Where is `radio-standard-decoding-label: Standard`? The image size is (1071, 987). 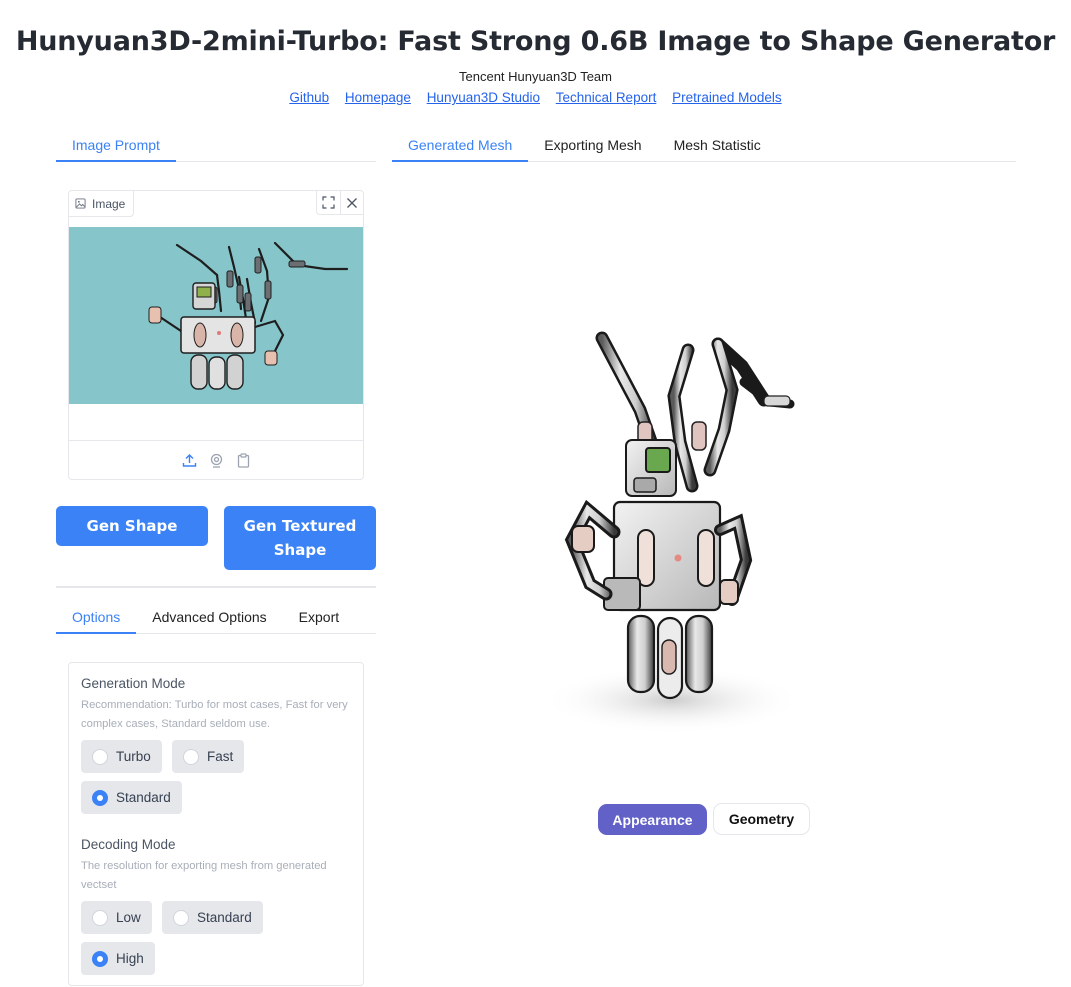
radio-standard-decoding-label: Standard is located at coordinates (224, 917).